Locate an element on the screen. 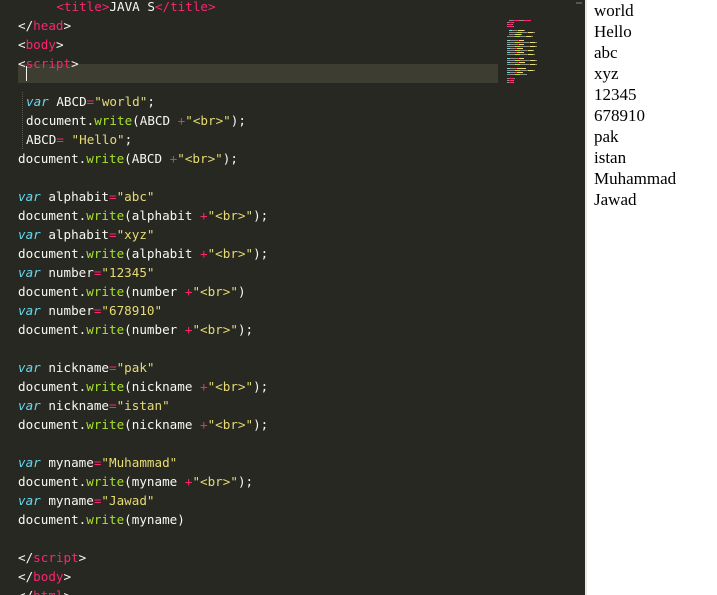 The height and width of the screenshot is (595, 717). code-line: var nickname="istan" is located at coordinates (94, 405).